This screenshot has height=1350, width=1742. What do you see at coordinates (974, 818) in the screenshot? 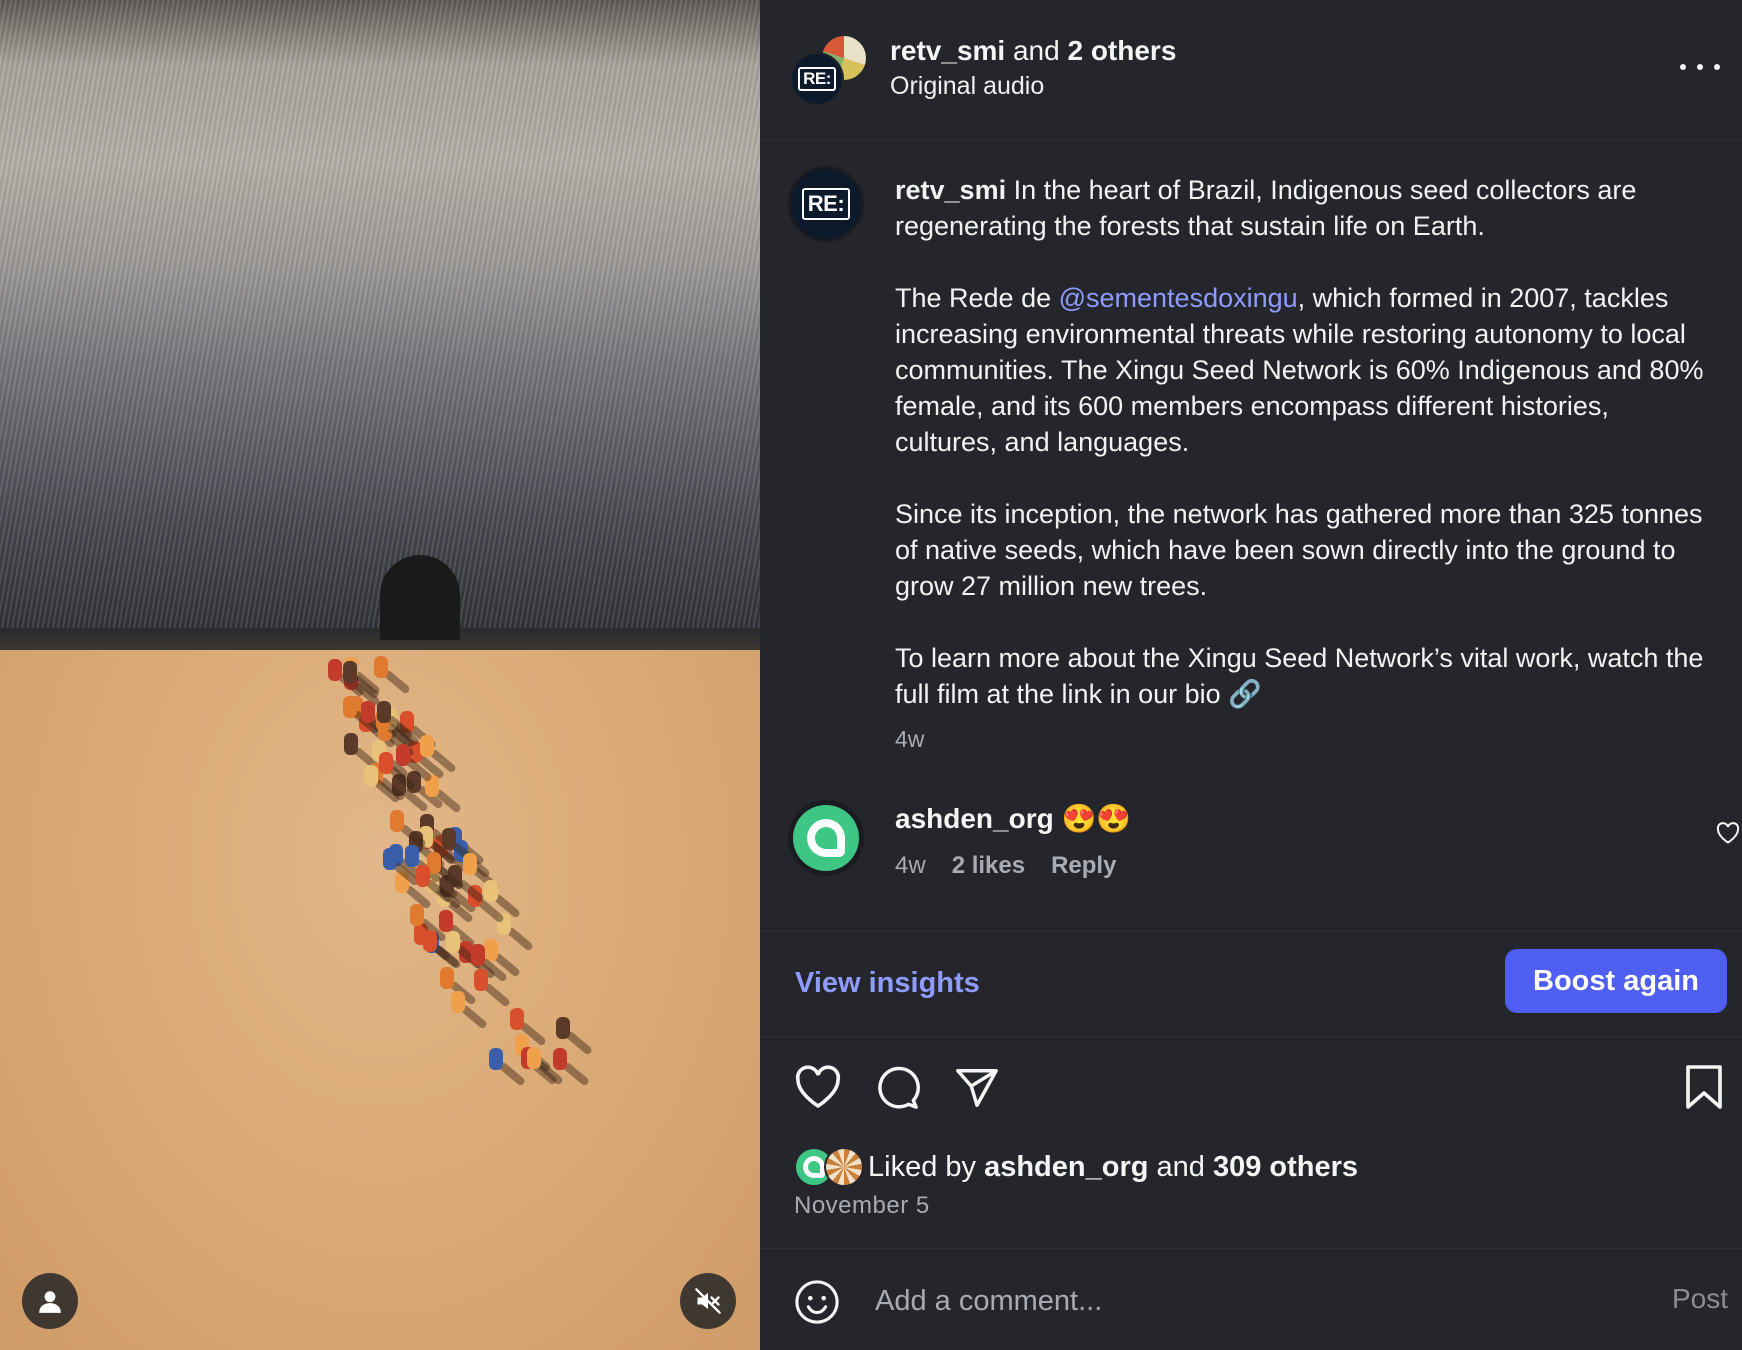
I see `commenter-username: ashden_org` at bounding box center [974, 818].